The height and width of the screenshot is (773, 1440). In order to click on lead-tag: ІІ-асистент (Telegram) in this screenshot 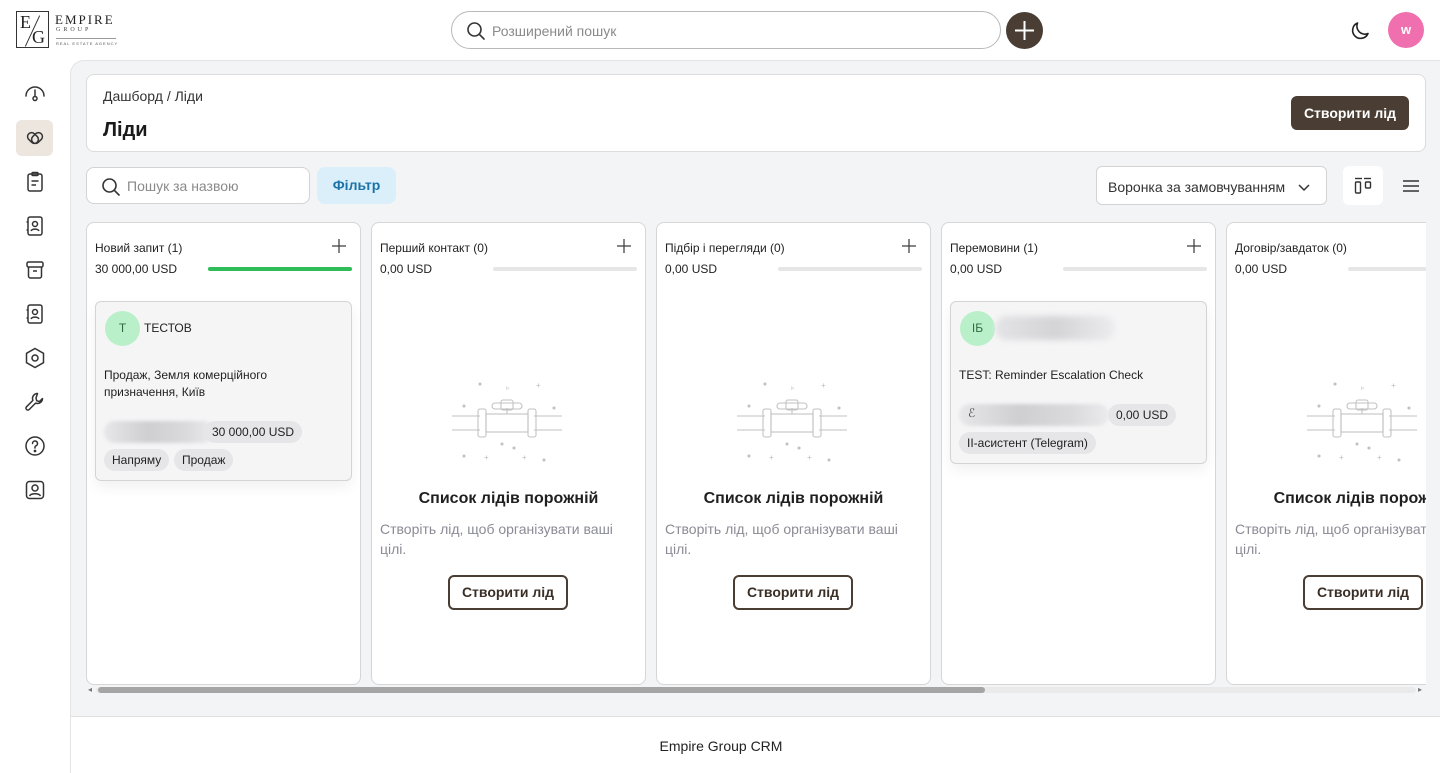, I will do `click(1027, 443)`.